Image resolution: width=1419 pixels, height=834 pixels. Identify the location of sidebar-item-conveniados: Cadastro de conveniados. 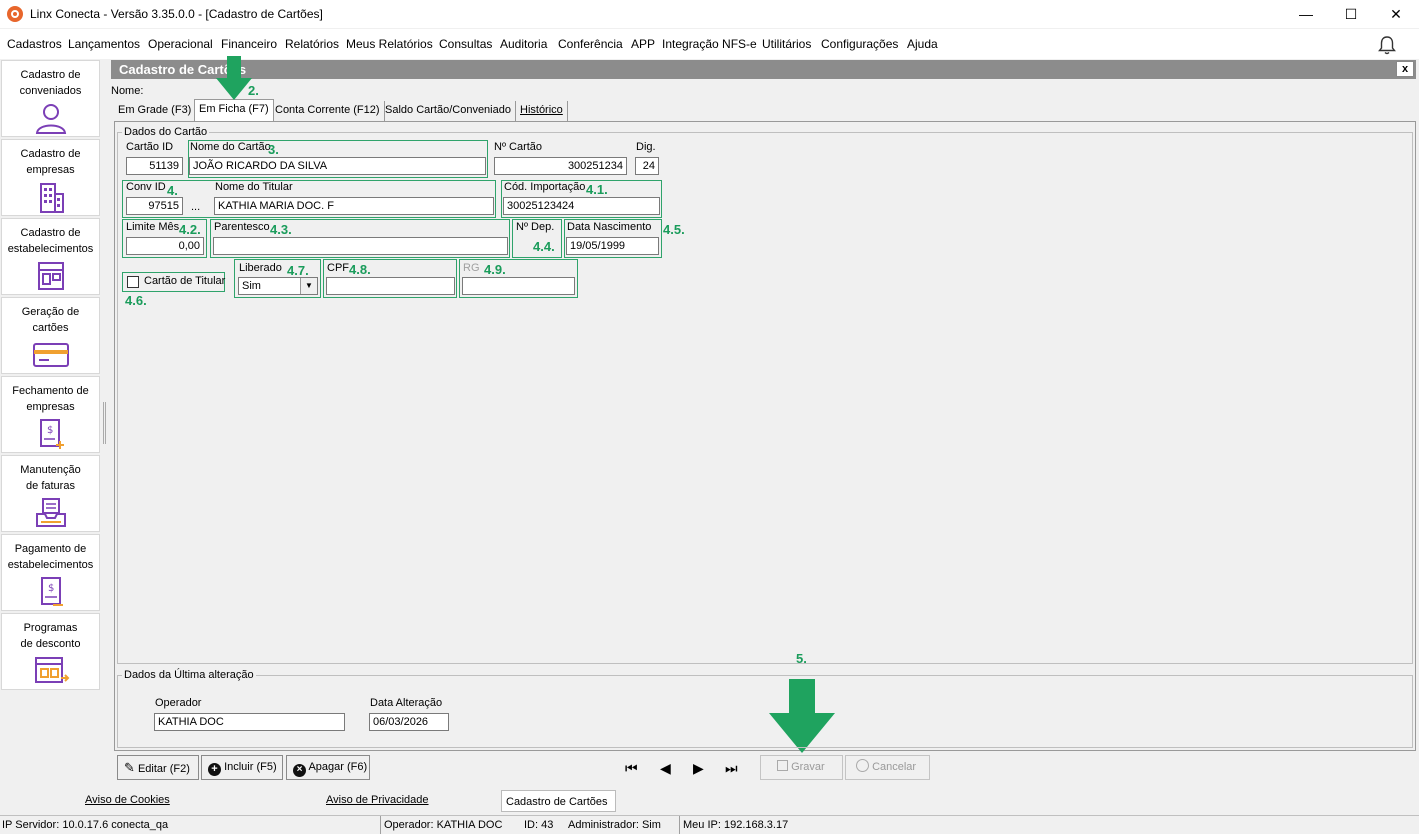
(50, 98).